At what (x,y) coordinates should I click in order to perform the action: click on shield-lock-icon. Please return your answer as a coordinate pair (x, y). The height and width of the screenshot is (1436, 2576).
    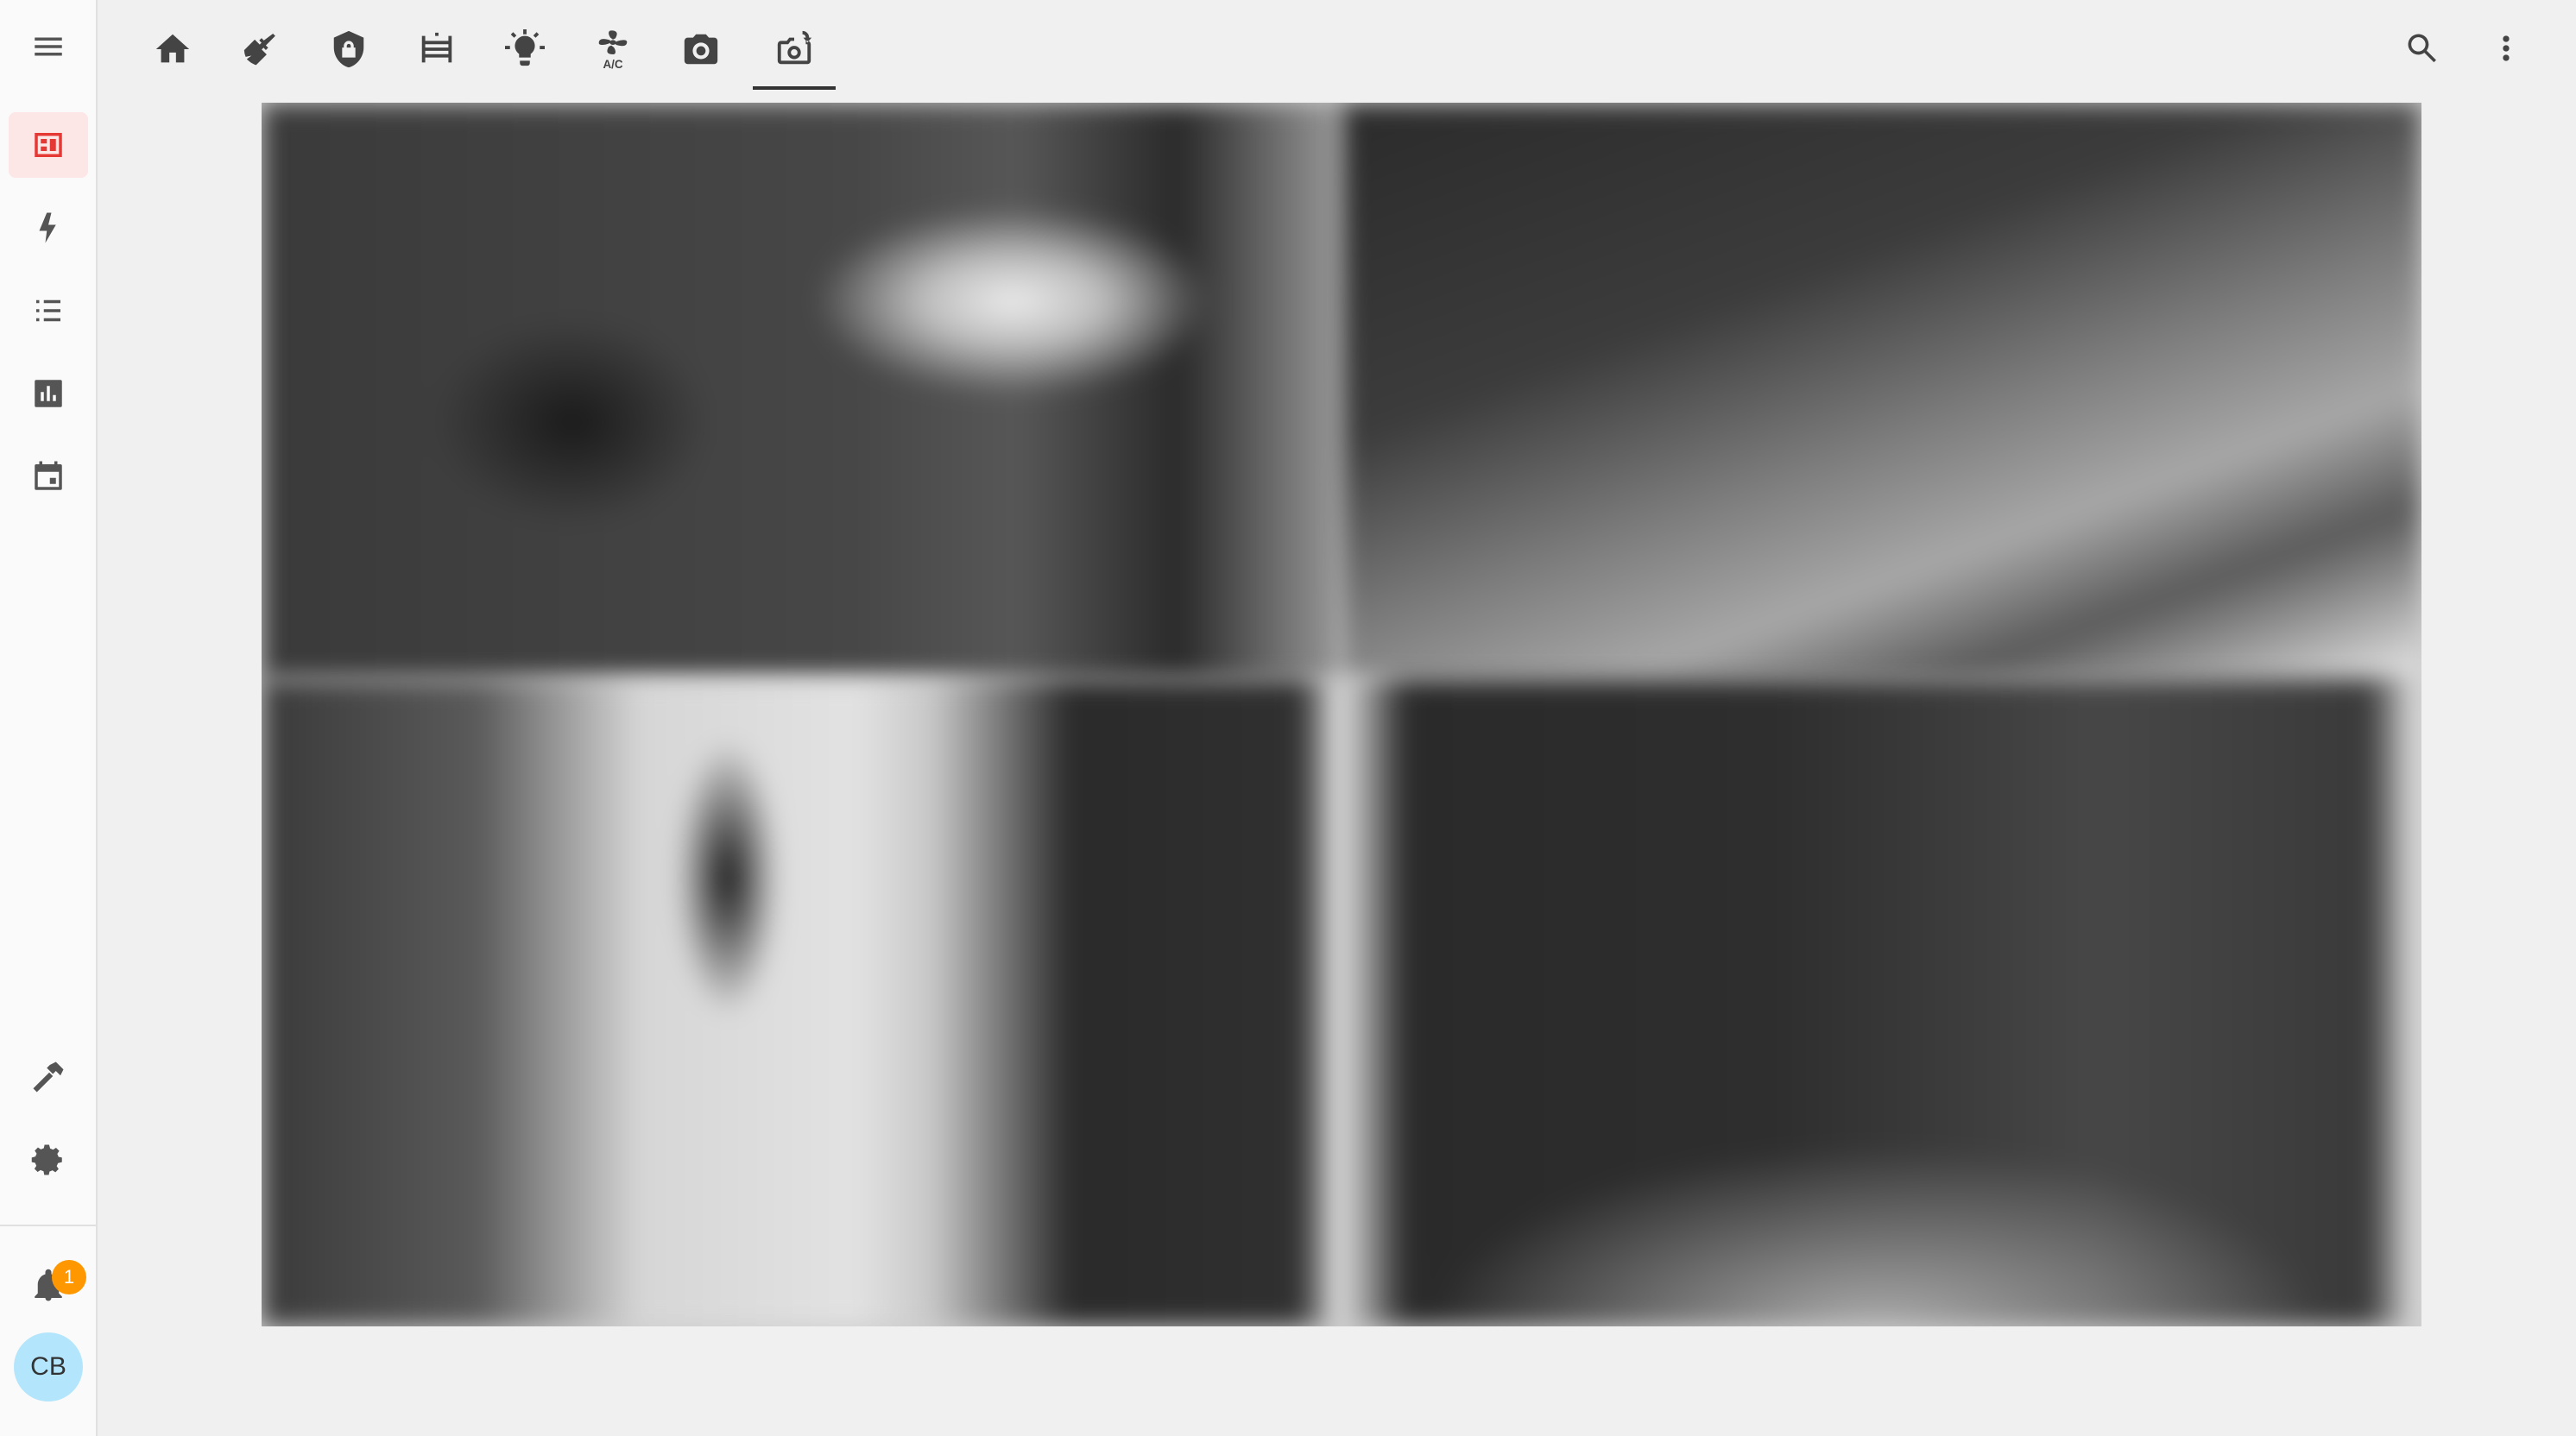
    Looking at the image, I should click on (348, 49).